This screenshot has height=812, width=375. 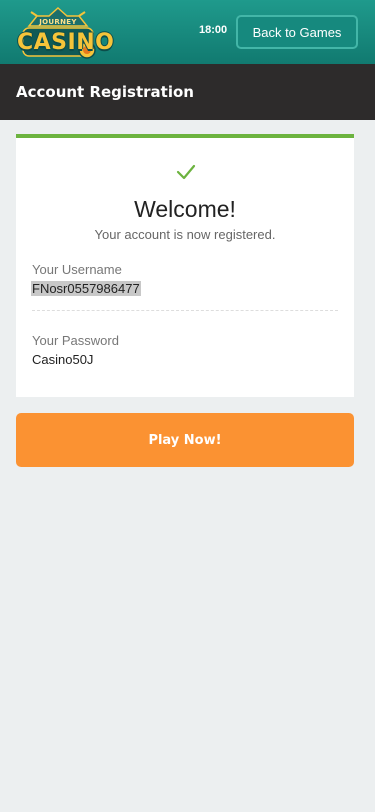 I want to click on app-header: JOURNEY CASINO 18:00 Back to Games, so click(x=187, y=32).